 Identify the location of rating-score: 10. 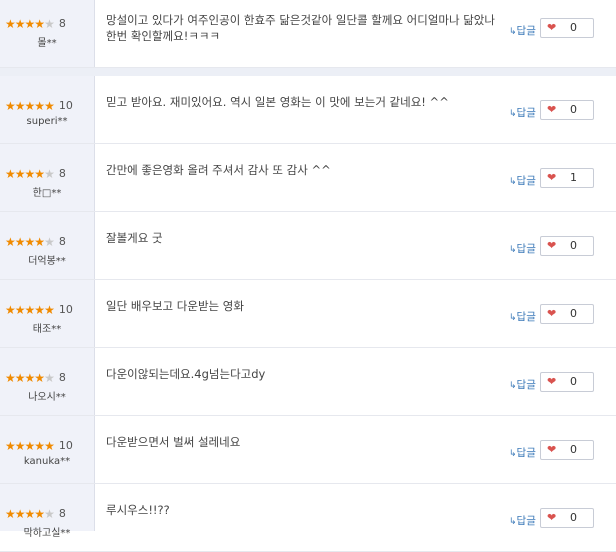
(65, 309).